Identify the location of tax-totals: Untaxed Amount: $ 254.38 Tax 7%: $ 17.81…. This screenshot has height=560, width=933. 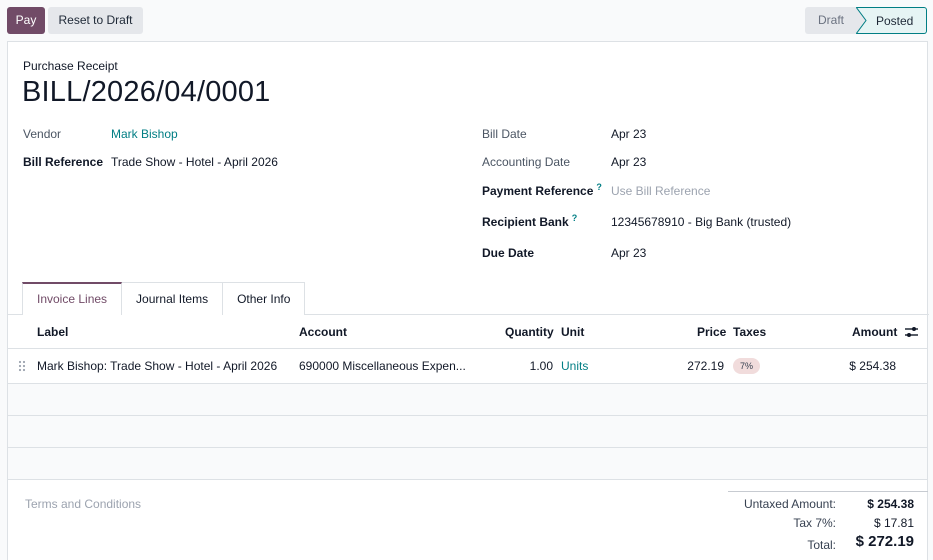
(828, 521).